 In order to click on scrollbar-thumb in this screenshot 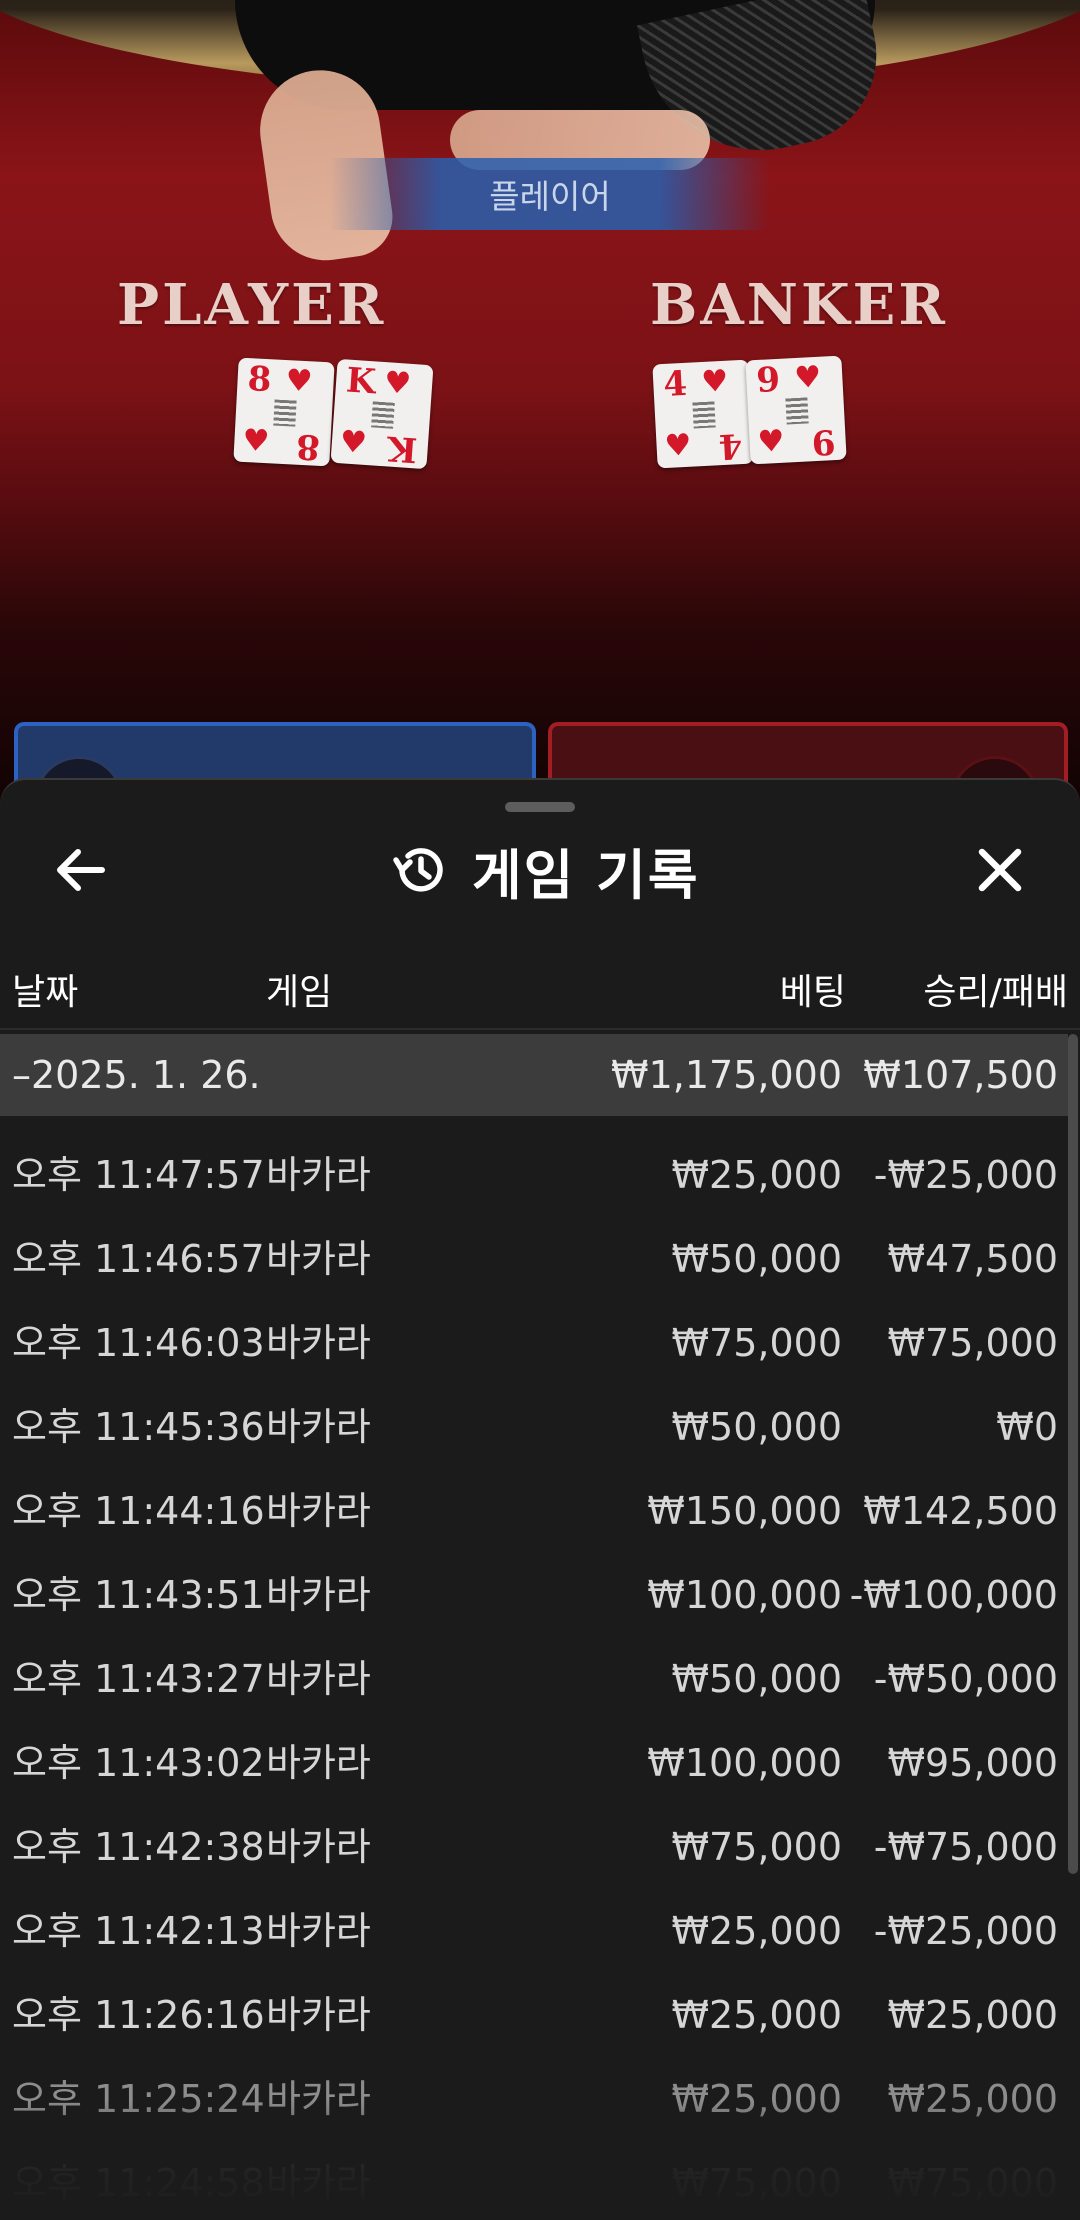, I will do `click(1073, 1454)`.